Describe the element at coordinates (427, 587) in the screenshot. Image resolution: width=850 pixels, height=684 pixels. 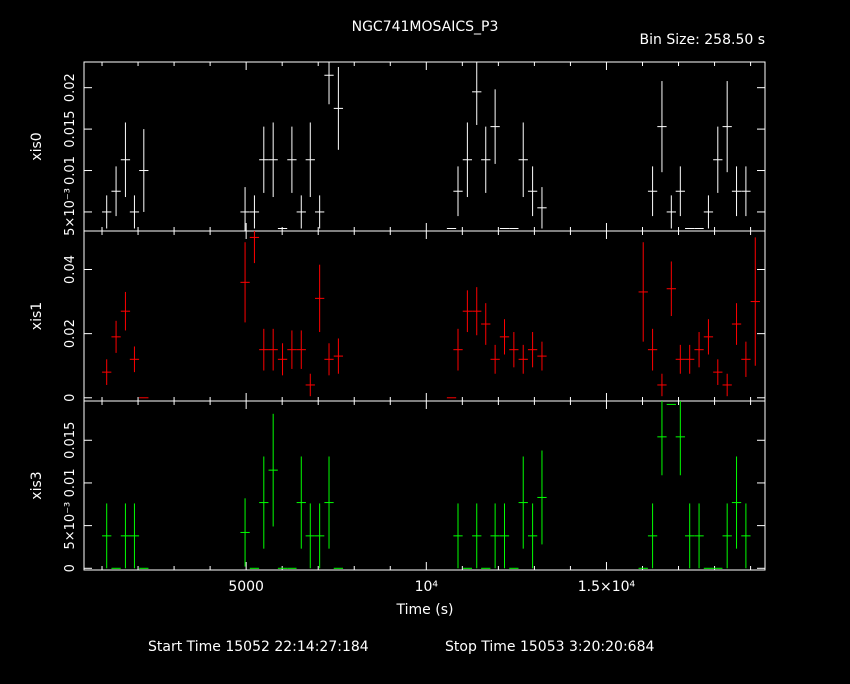
I see `x-tick-label: 10⁴` at that location.